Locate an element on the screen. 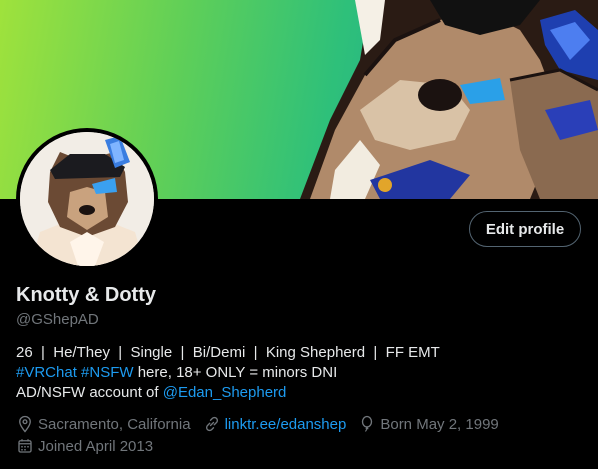  bio-line-3: AD/NSFW account of @Edan_Shepherd is located at coordinates (301, 393).